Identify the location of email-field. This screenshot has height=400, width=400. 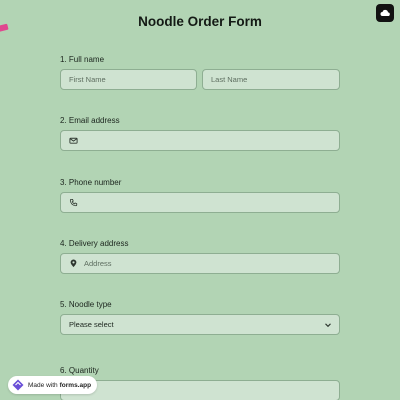
(200, 140).